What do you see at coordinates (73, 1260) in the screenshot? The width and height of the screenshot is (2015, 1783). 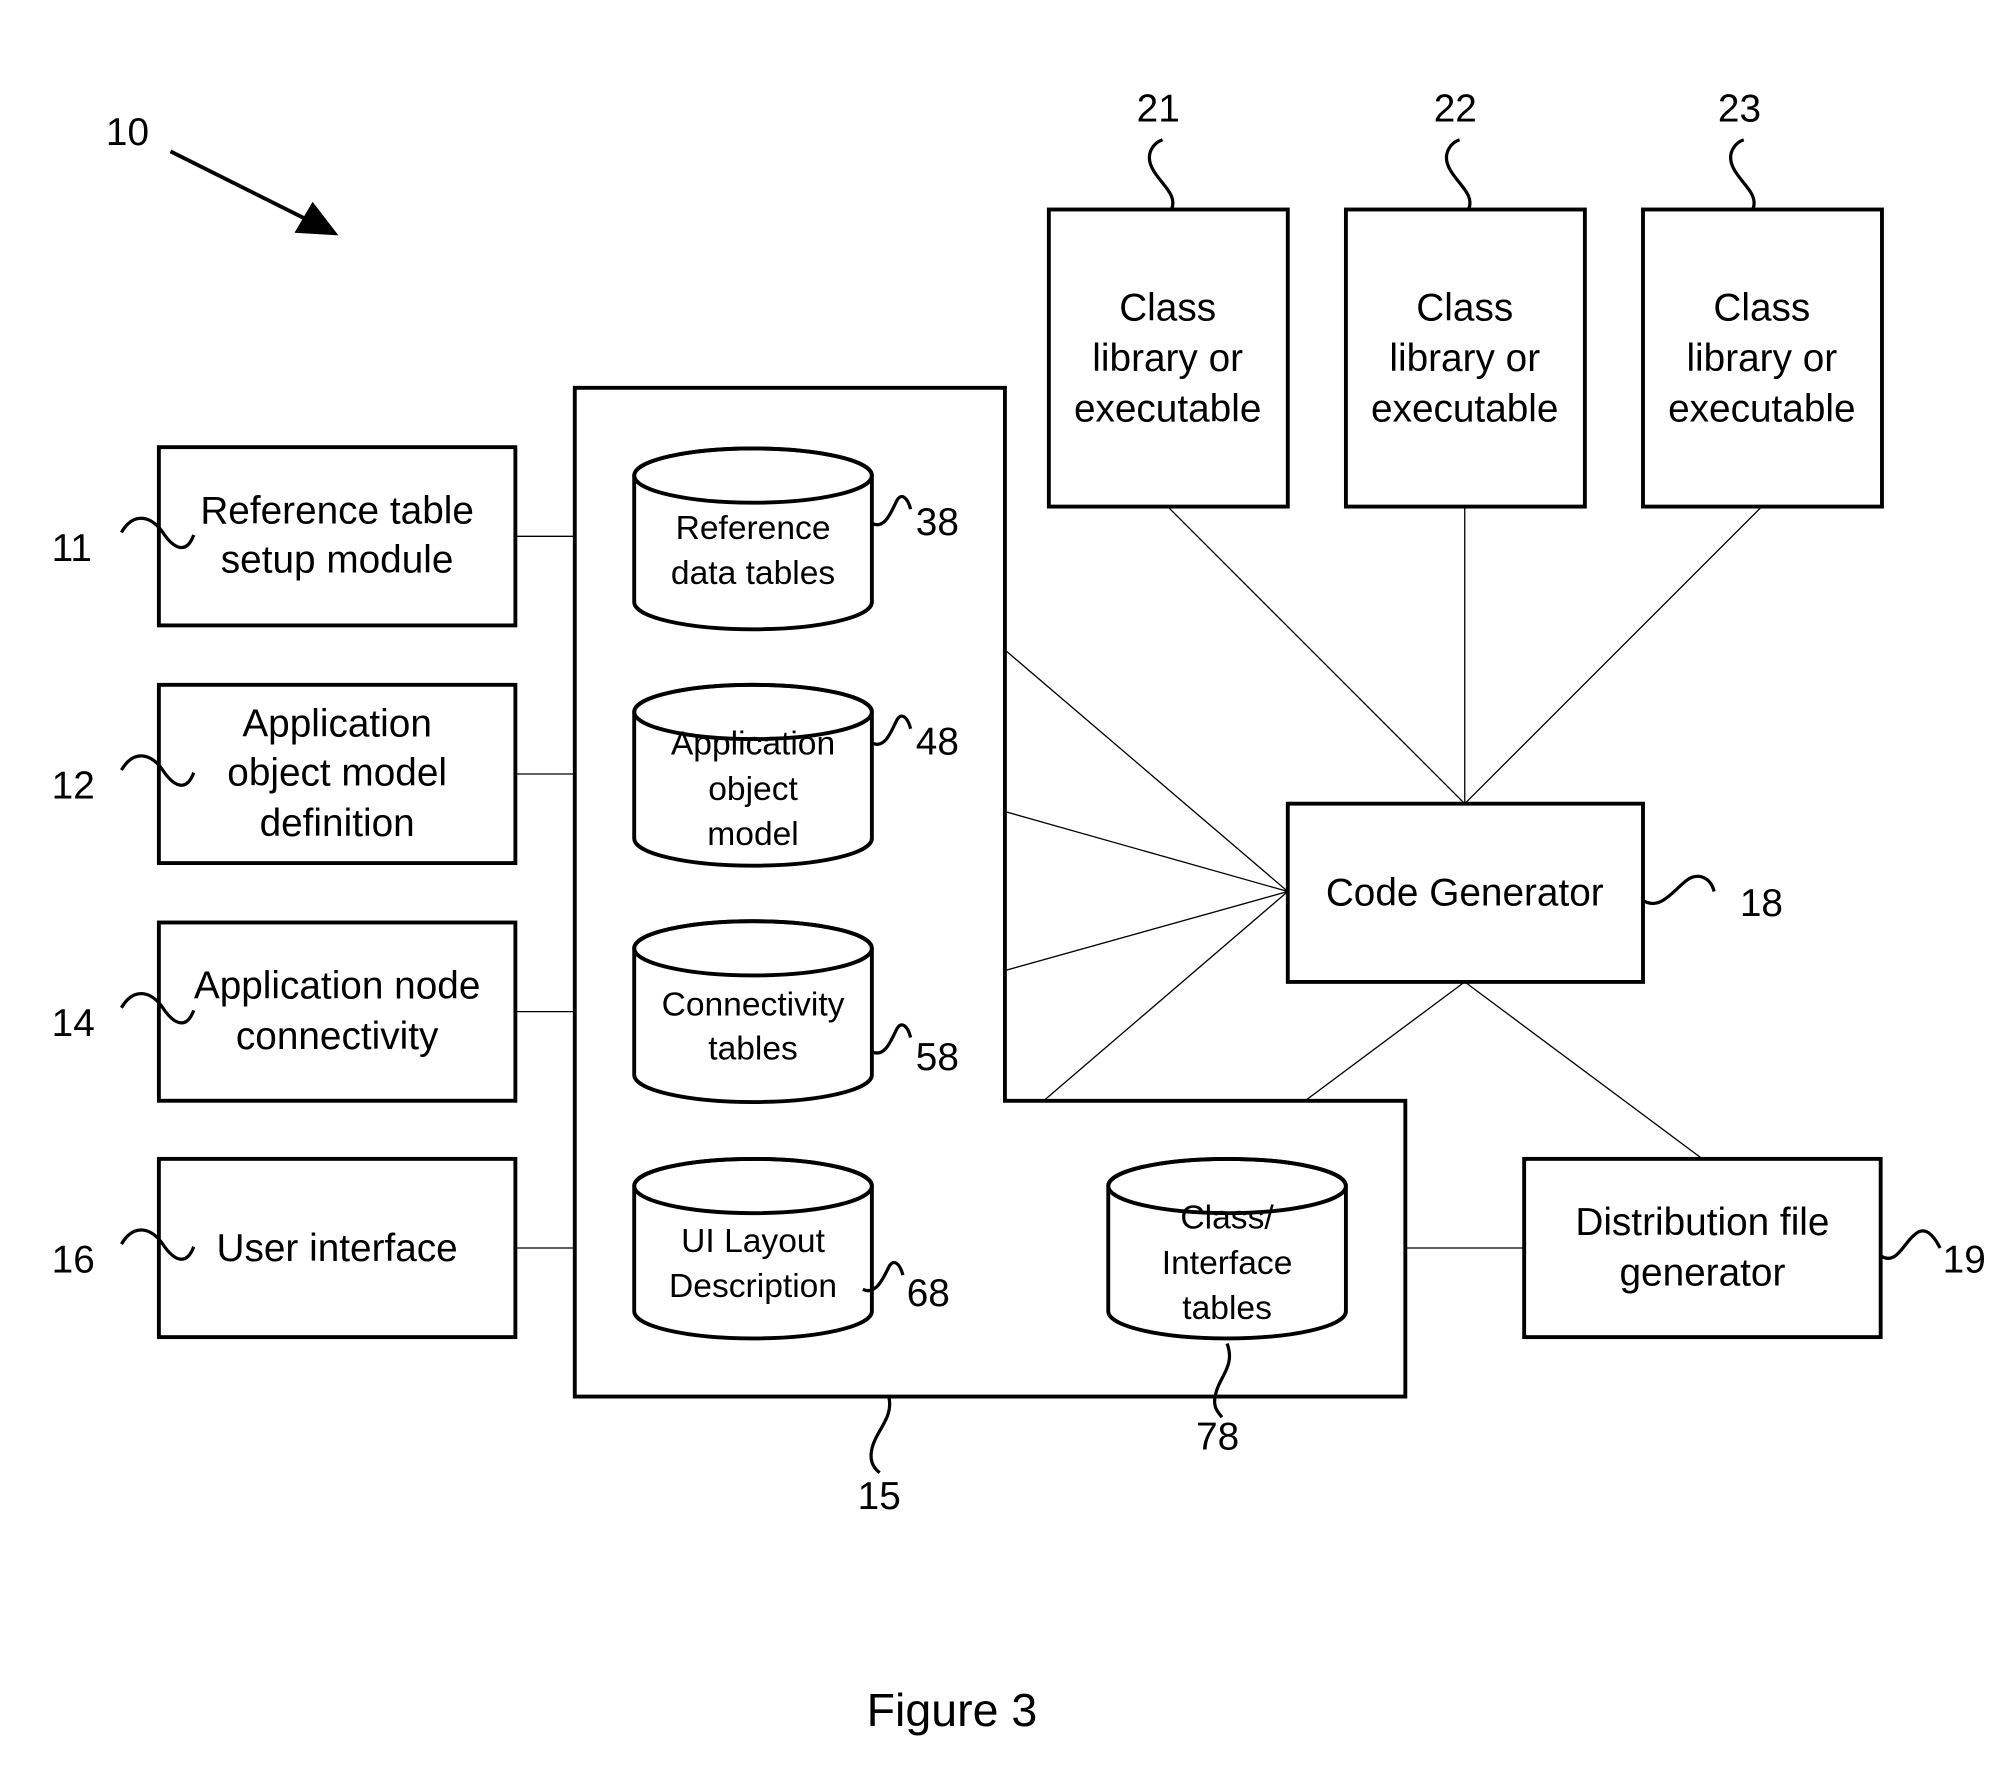 I see `ref-16-label: 16` at bounding box center [73, 1260].